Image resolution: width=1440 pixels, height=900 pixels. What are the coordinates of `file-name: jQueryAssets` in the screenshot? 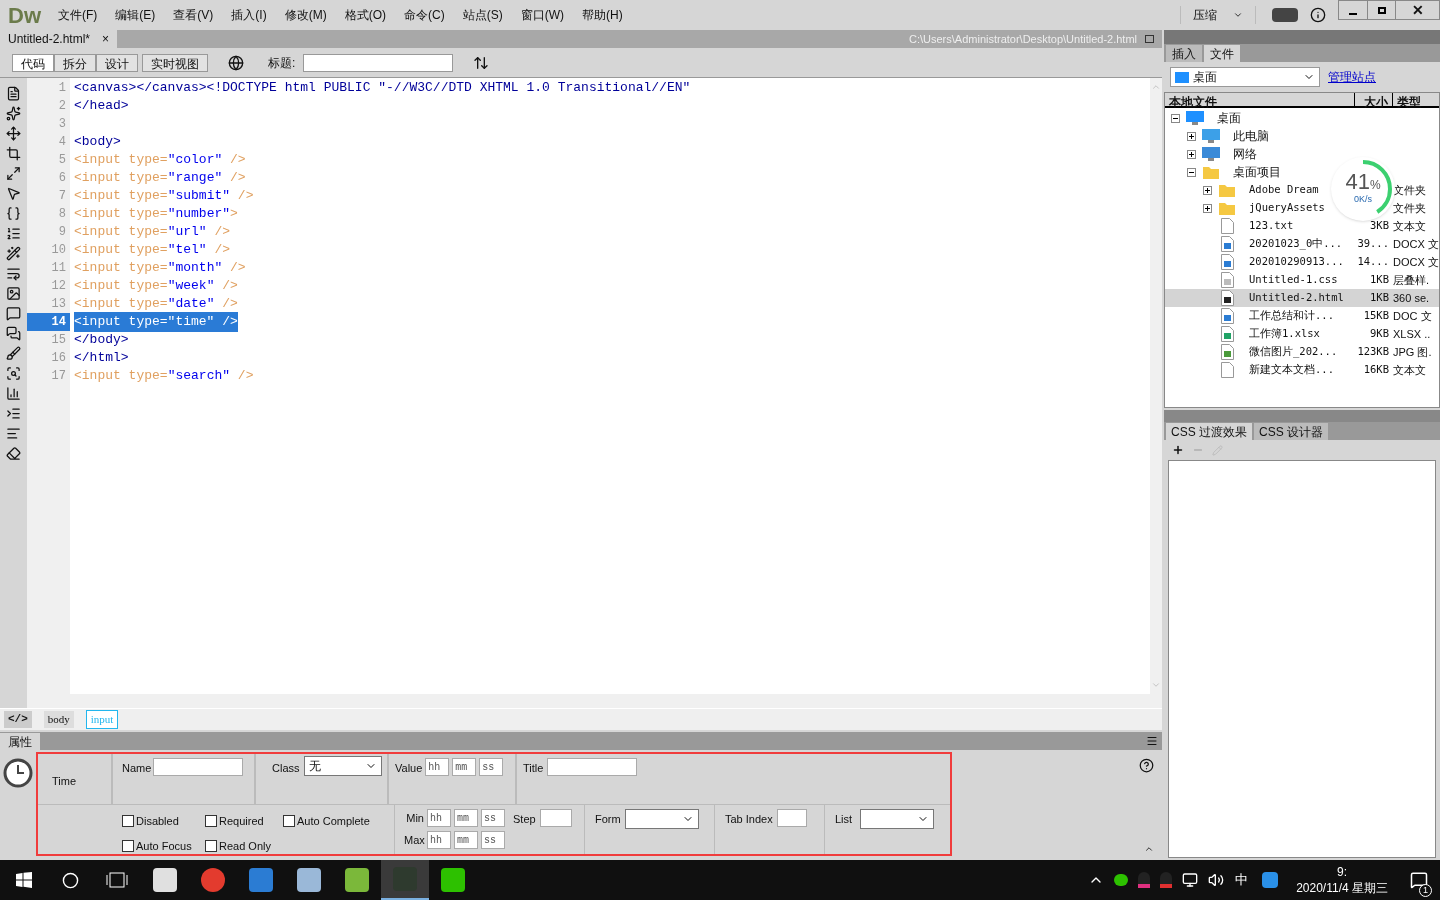 It's located at (1287, 208).